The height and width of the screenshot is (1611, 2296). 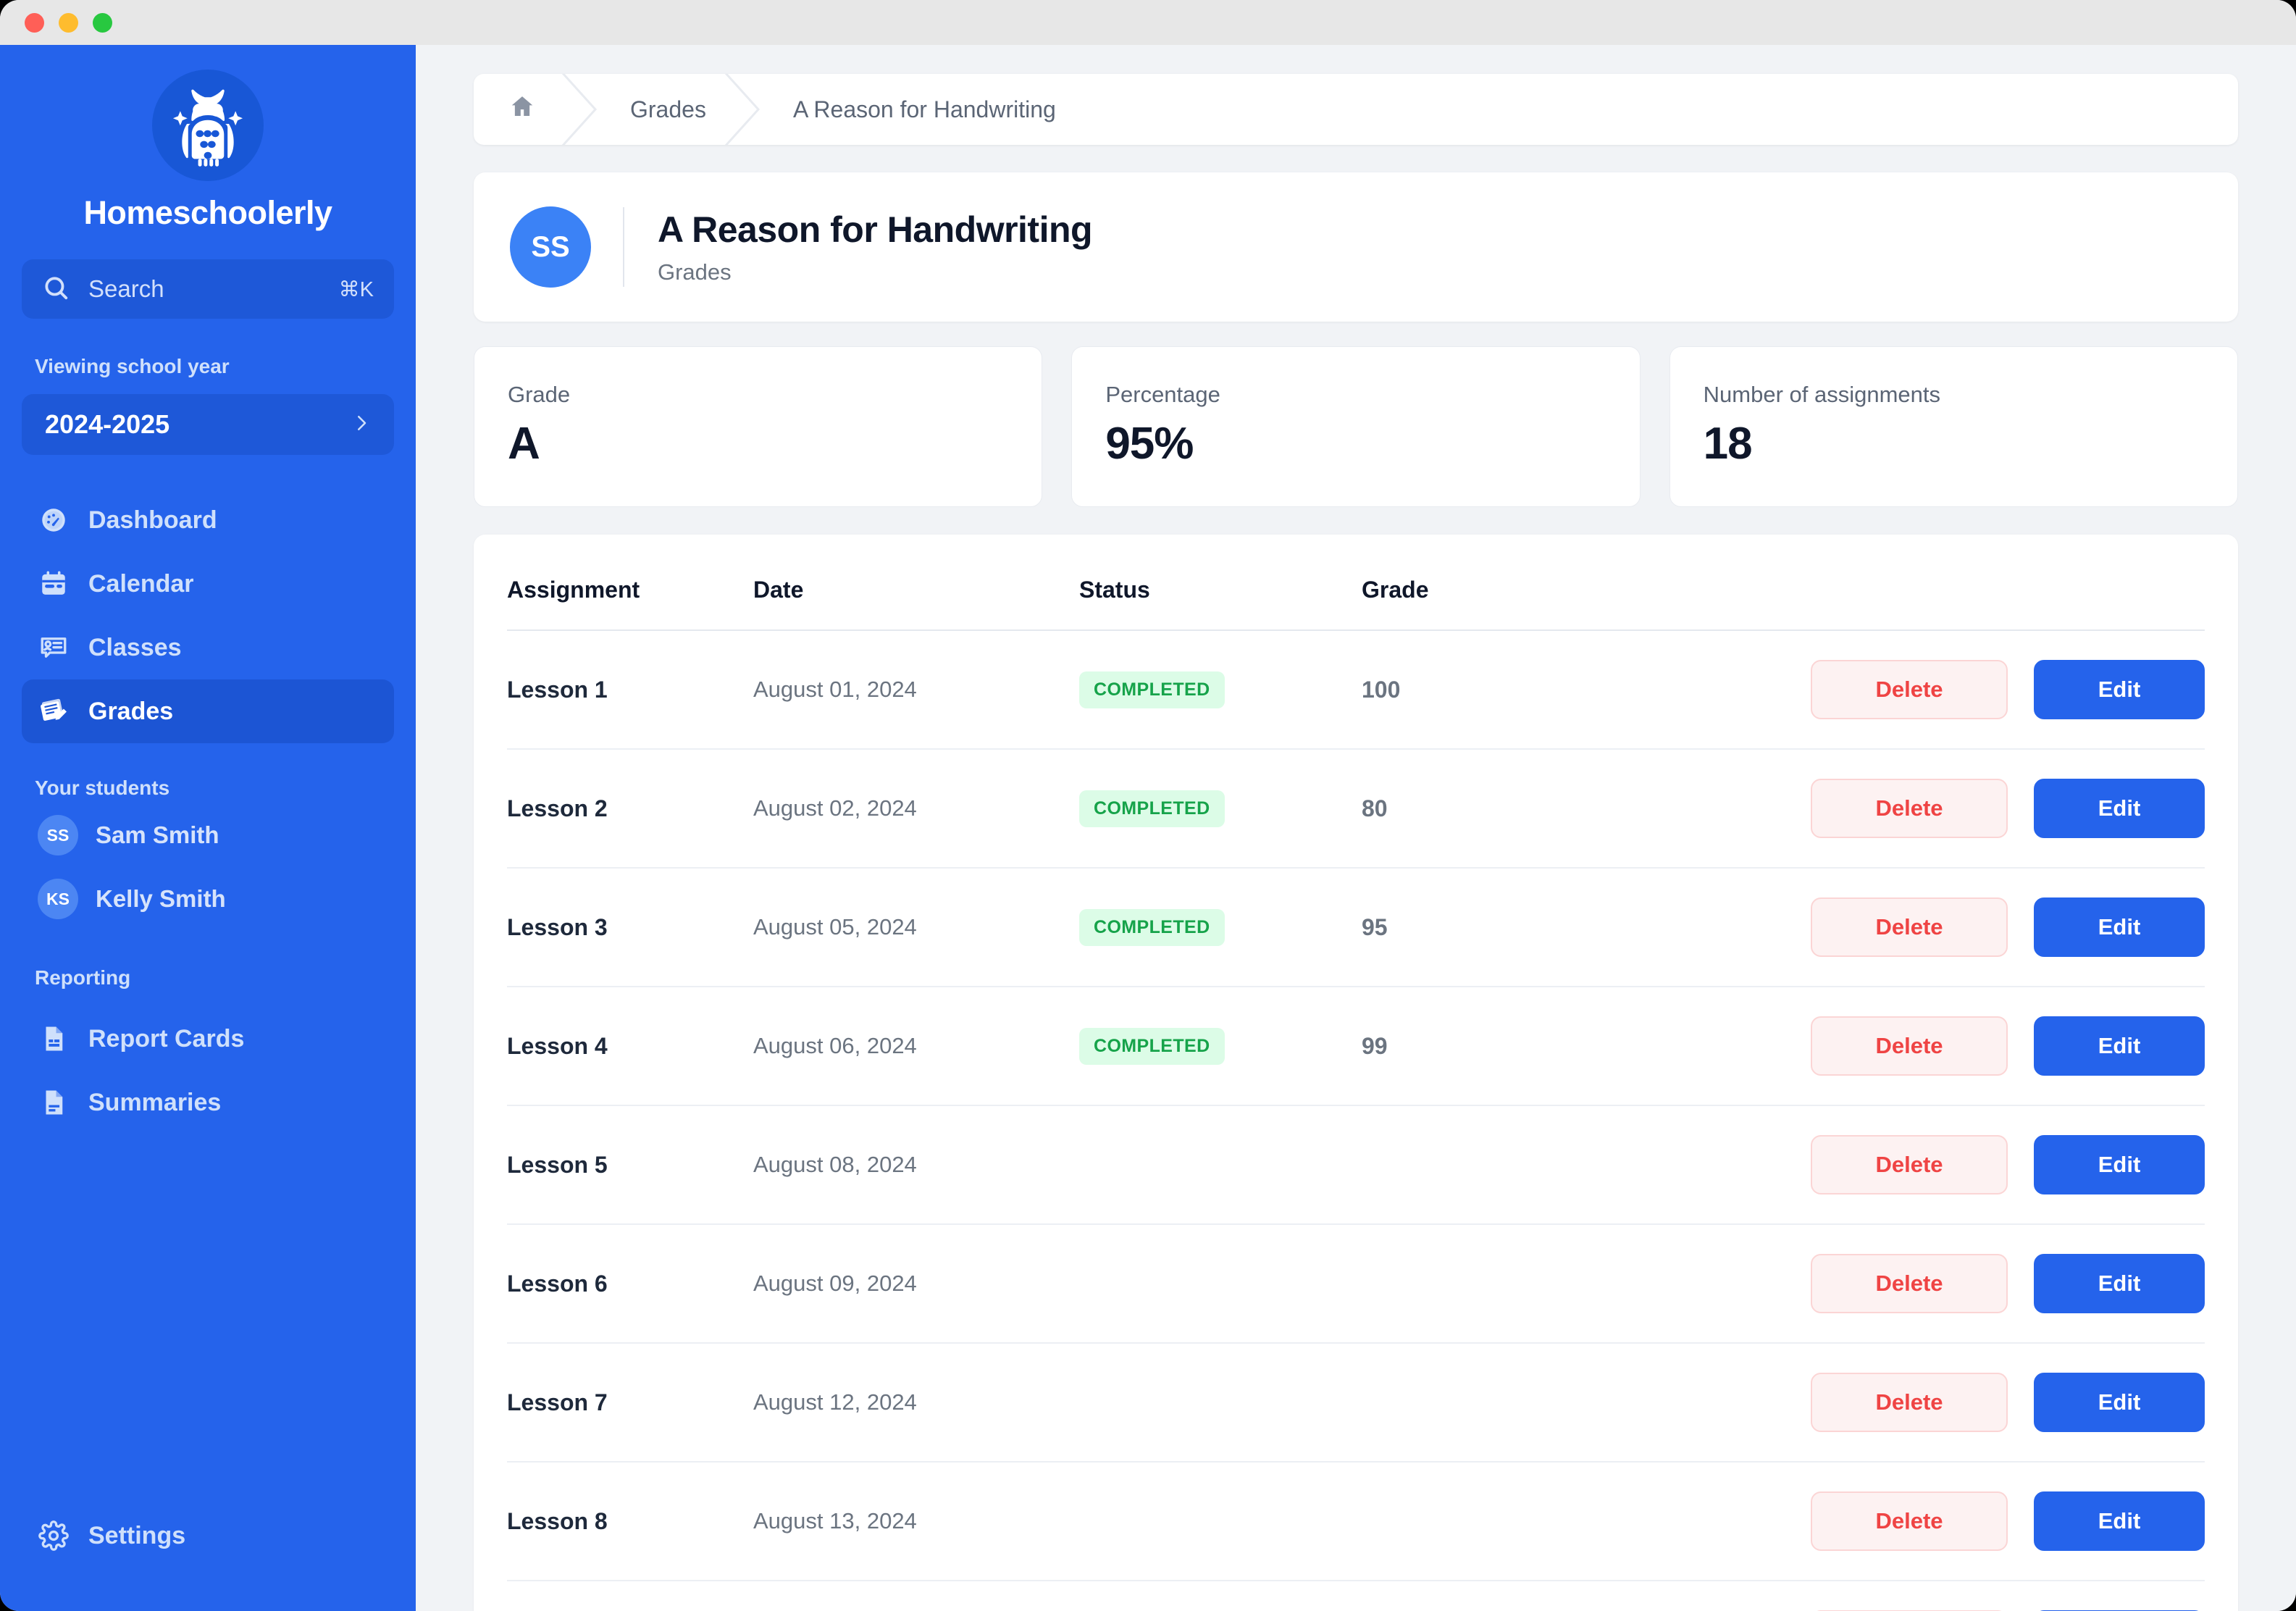 What do you see at coordinates (668, 110) in the screenshot?
I see `breadcrumb-item-grades: Grades` at bounding box center [668, 110].